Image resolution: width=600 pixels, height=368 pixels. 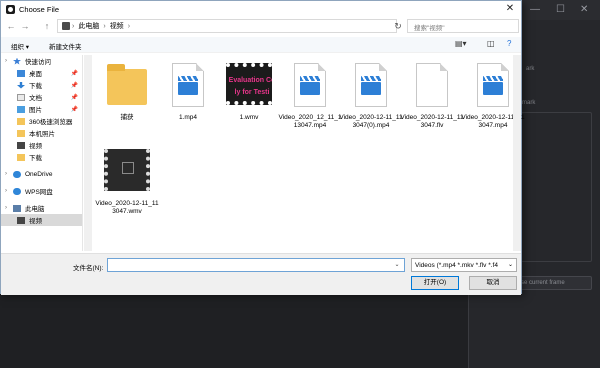 What do you see at coordinates (11, 26) in the screenshot?
I see `back-arrow-icon: ←` at bounding box center [11, 26].